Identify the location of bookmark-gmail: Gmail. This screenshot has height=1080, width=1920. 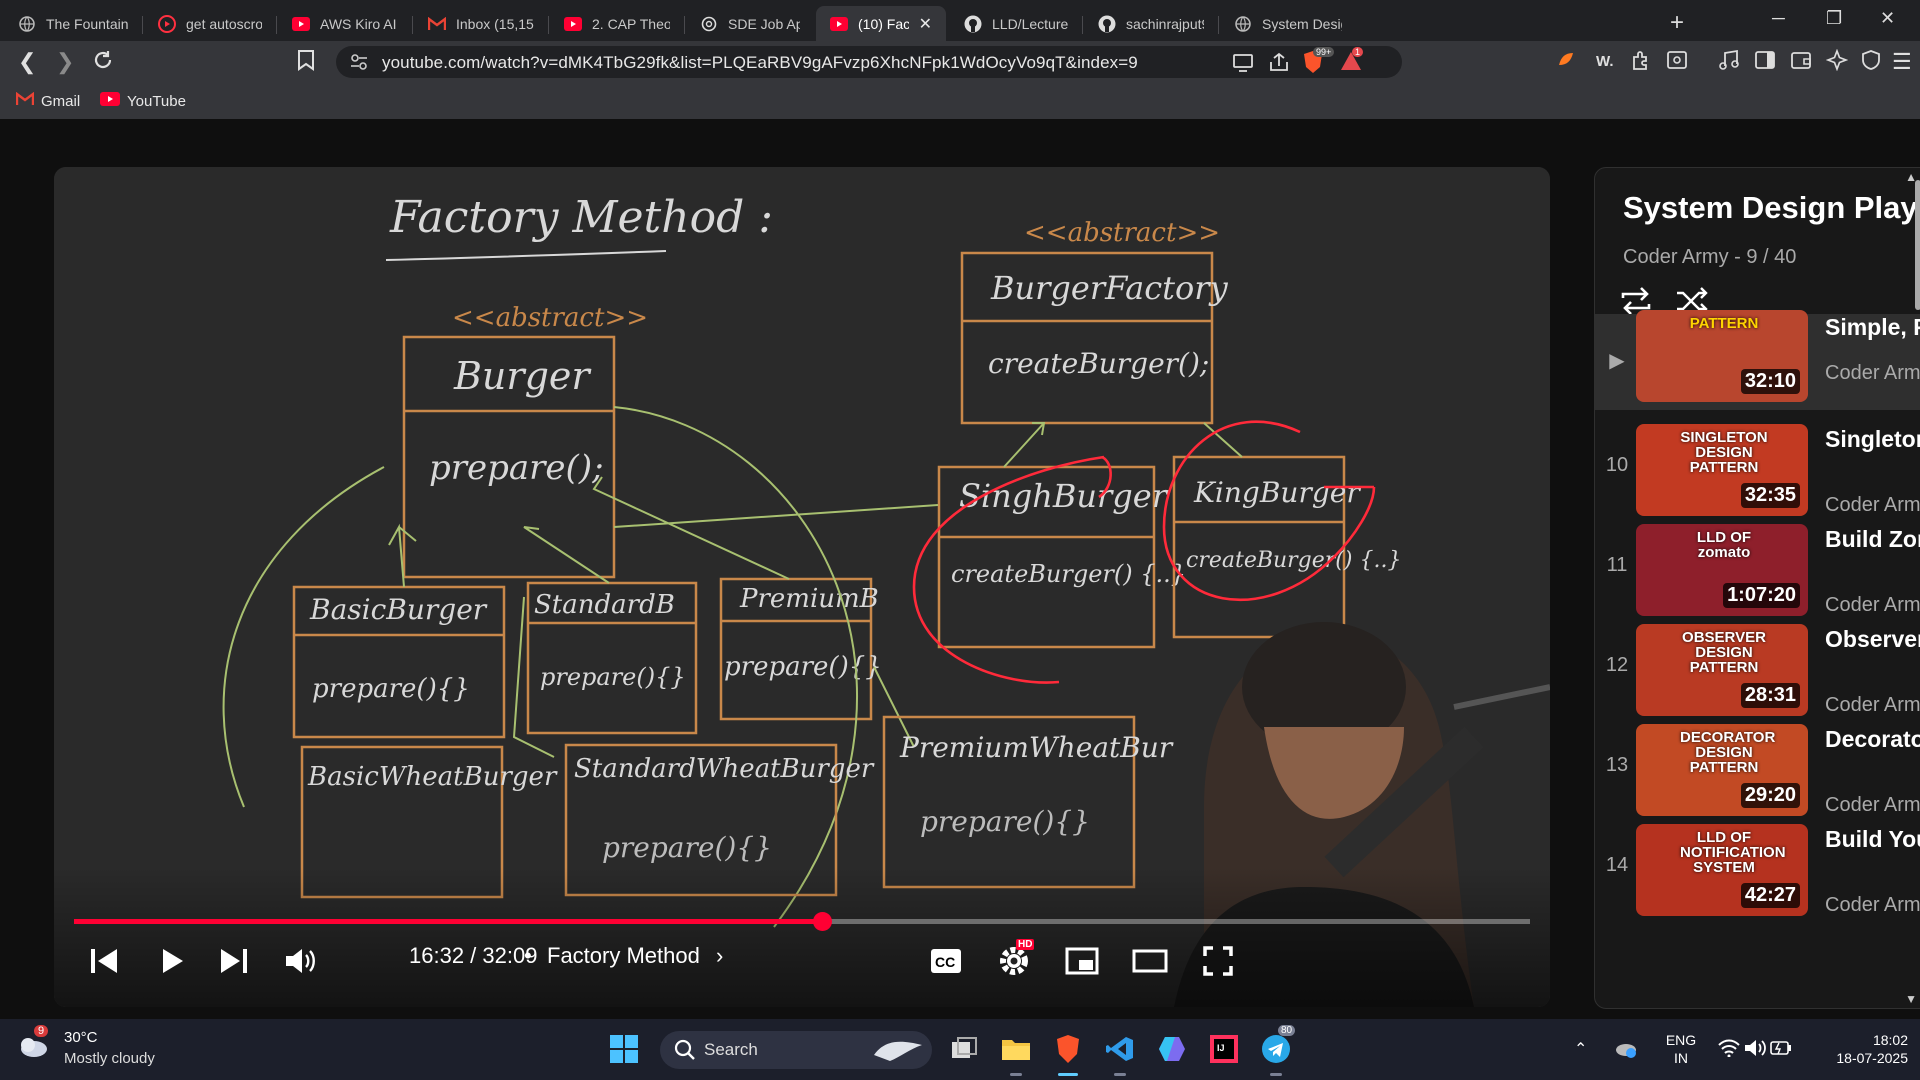
(47, 100).